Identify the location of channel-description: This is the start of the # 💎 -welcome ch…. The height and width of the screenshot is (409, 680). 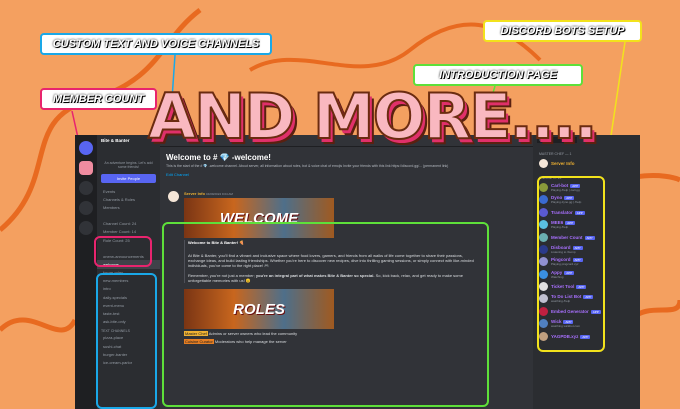
(307, 166).